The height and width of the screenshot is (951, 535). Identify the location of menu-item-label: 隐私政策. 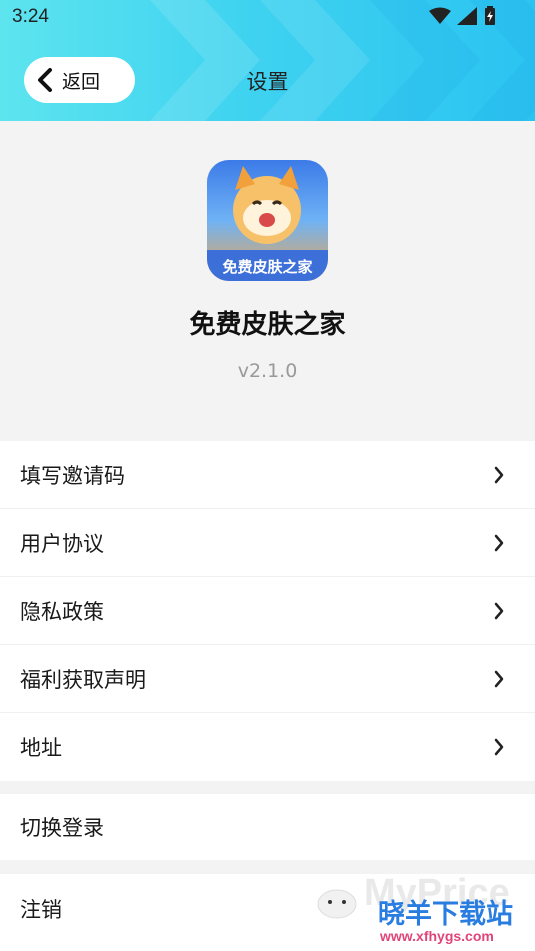
(62, 611).